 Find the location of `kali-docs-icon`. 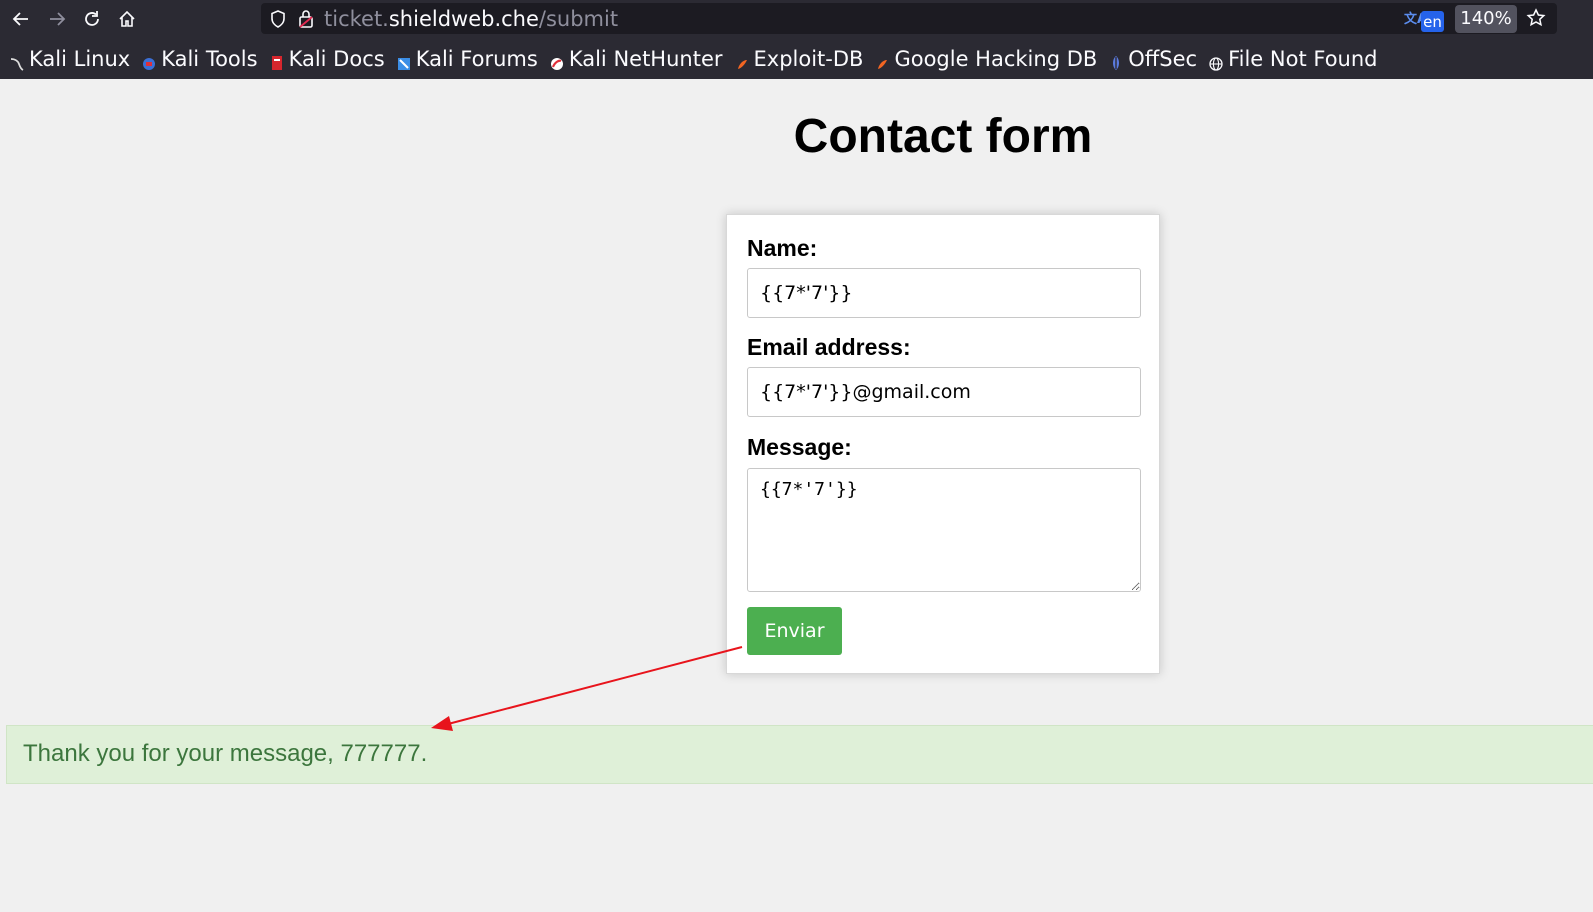

kali-docs-icon is located at coordinates (277, 61).